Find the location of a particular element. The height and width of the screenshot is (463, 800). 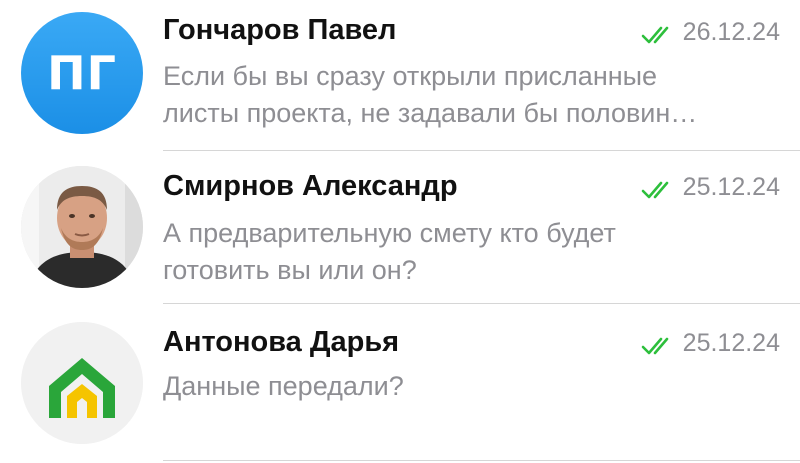

chat-name: Антонова Дарья is located at coordinates (281, 342).